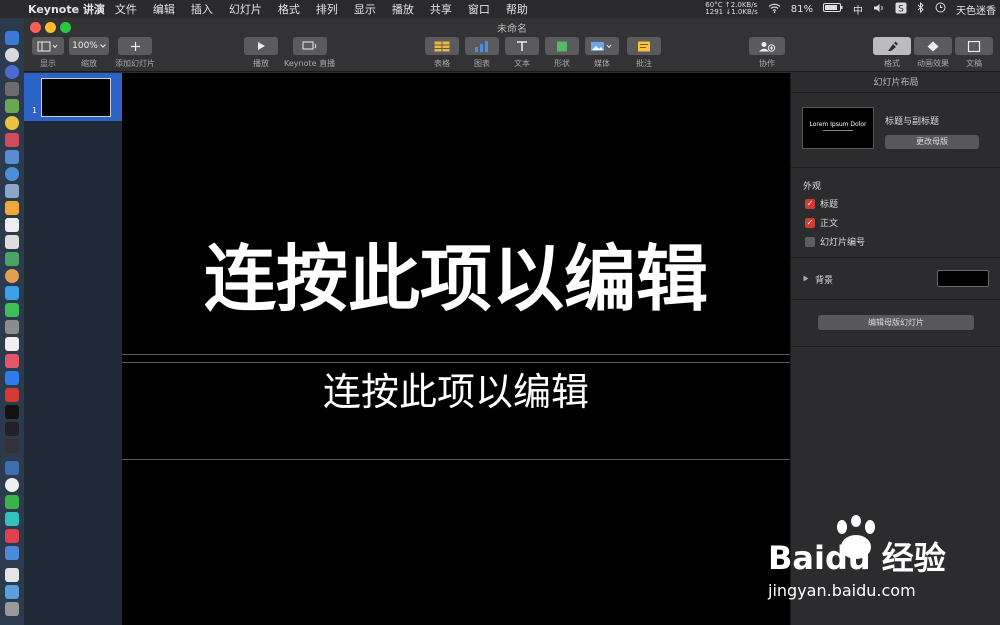 The width and height of the screenshot is (1000, 625). I want to click on activity-monitor-icon, so click(12, 429).